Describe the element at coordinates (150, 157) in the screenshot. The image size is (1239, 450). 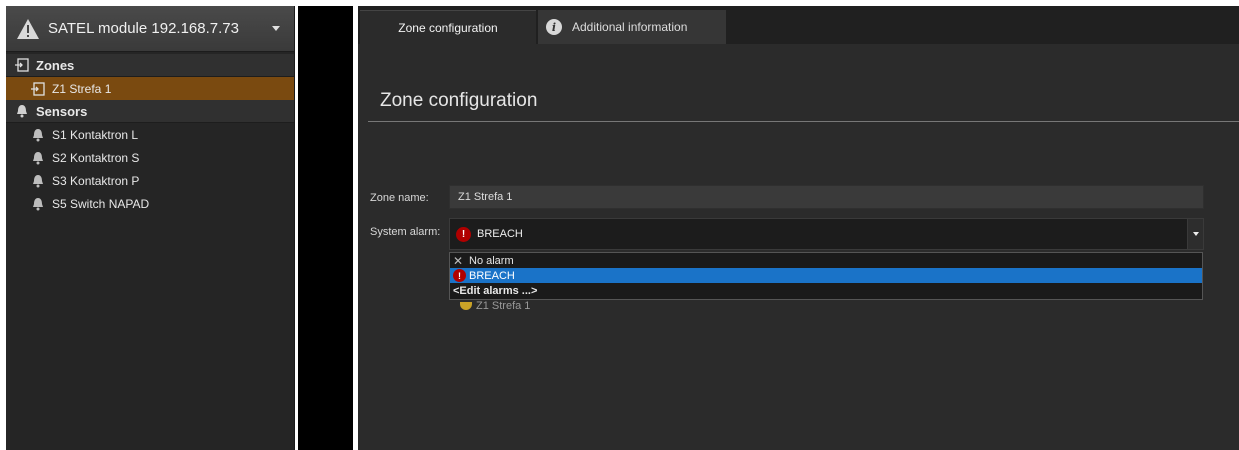
I see `tree-item-s2-kontaktron-s: S2 Kontaktron S` at that location.